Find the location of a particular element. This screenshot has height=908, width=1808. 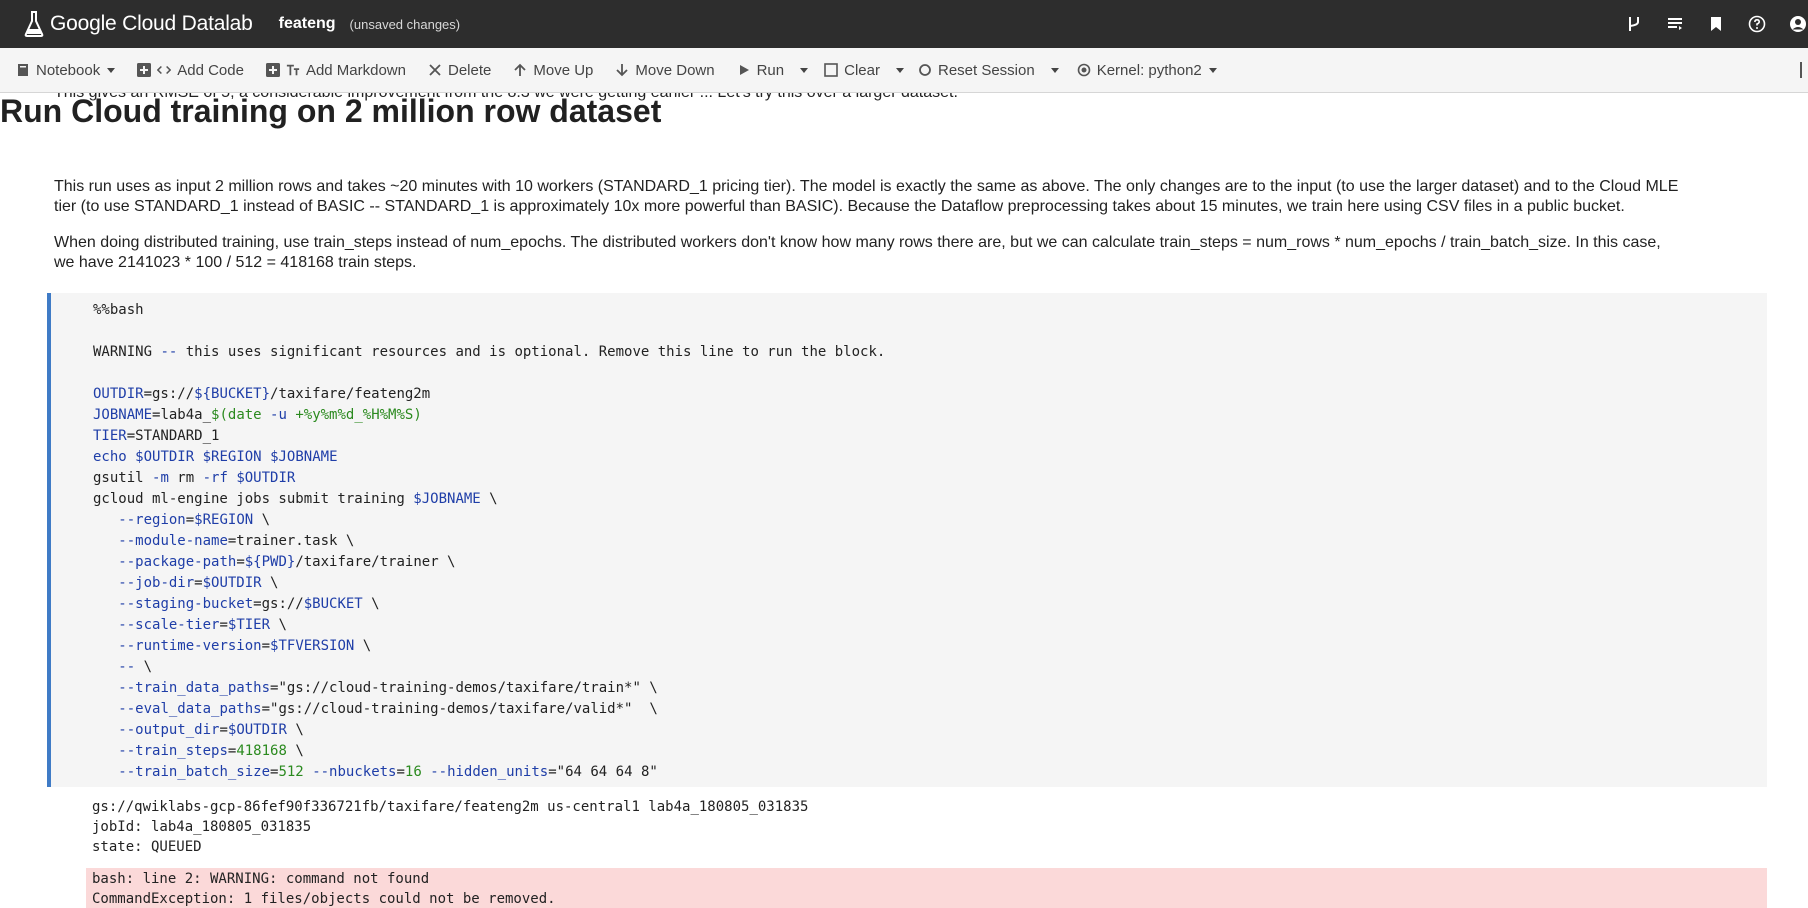

add-code-label: Add Code is located at coordinates (210, 70).